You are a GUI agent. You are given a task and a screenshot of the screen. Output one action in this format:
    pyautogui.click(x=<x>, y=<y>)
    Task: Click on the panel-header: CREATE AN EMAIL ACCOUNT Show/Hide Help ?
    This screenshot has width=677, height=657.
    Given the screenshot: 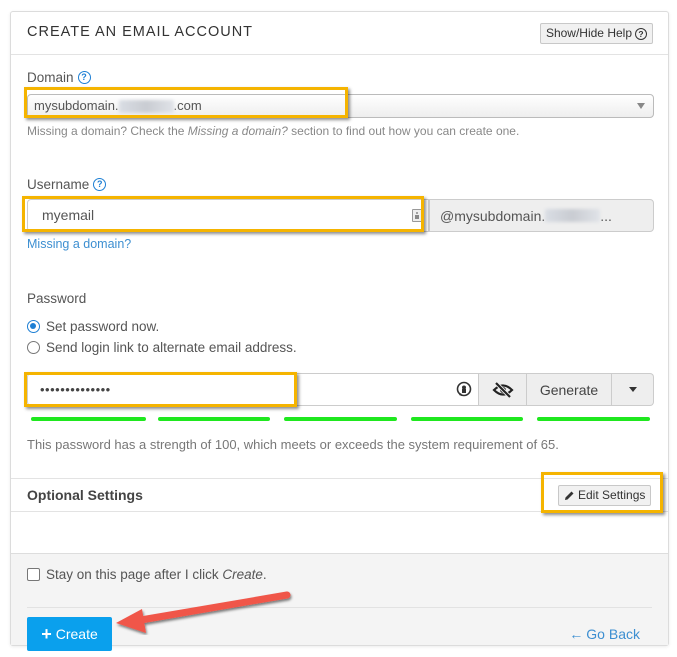 What is the action you would take?
    pyautogui.click(x=339, y=33)
    